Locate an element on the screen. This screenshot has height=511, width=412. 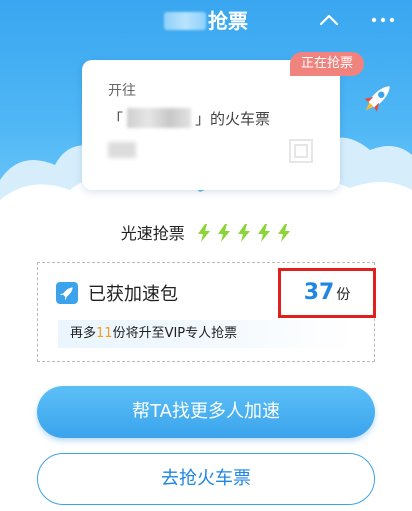
invite-boost-button: 帮TA找更多人加速 is located at coordinates (206, 412).